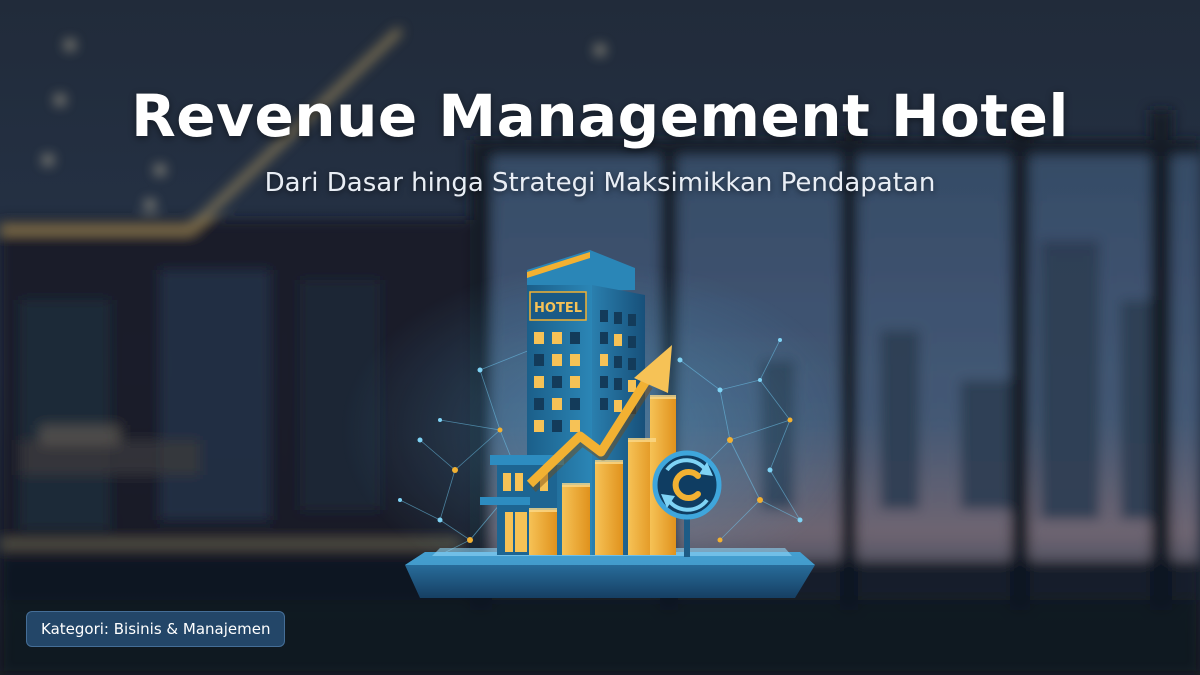 The image size is (1200, 675). I want to click on svg-text: HOTEL, so click(558, 308).